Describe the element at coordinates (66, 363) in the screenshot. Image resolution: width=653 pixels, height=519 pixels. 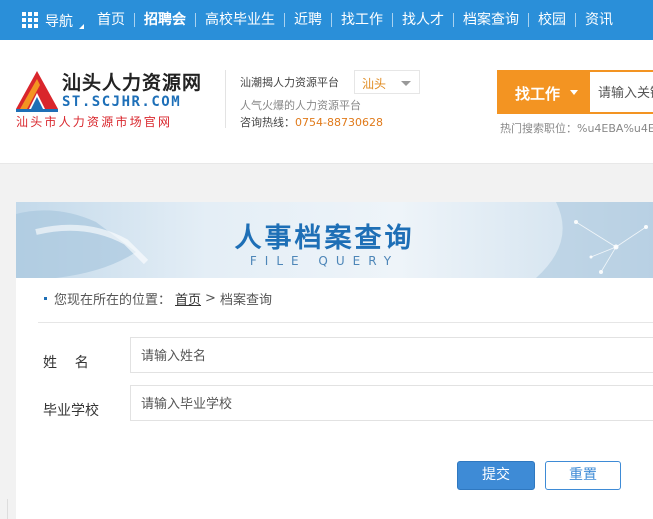
I see `name-label: 姓 名` at that location.